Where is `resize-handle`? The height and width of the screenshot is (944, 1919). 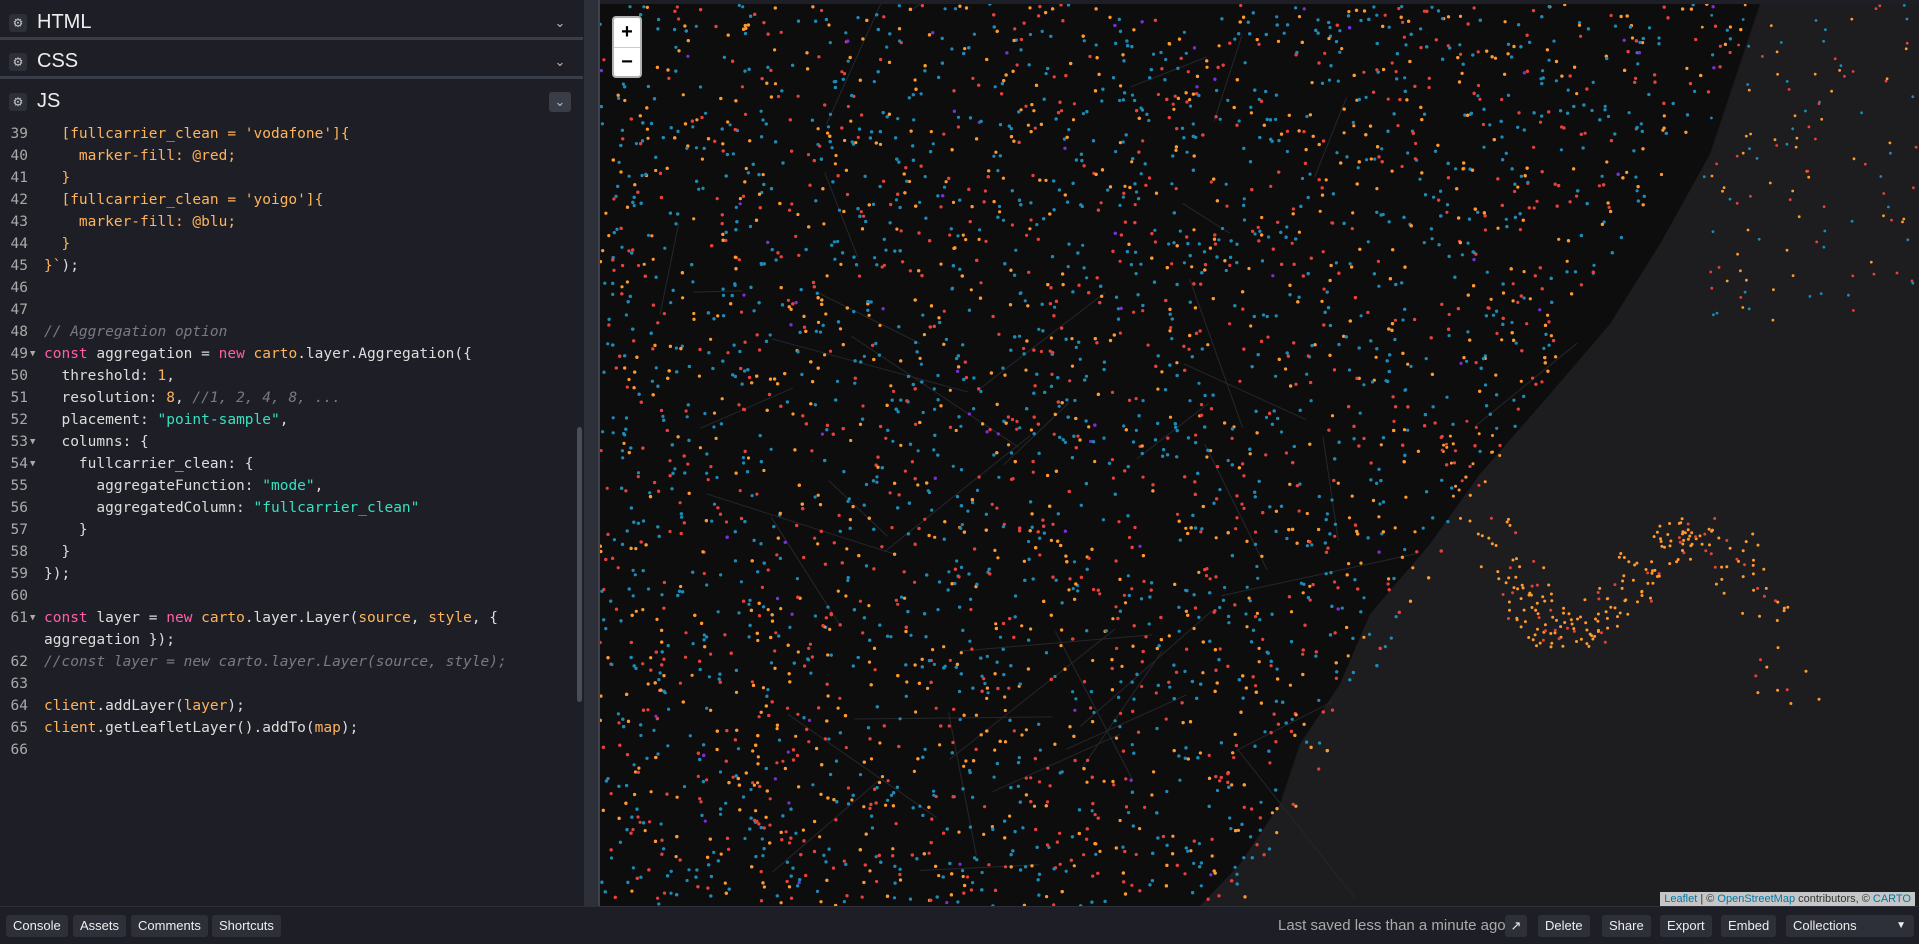 resize-handle is located at coordinates (592, 453).